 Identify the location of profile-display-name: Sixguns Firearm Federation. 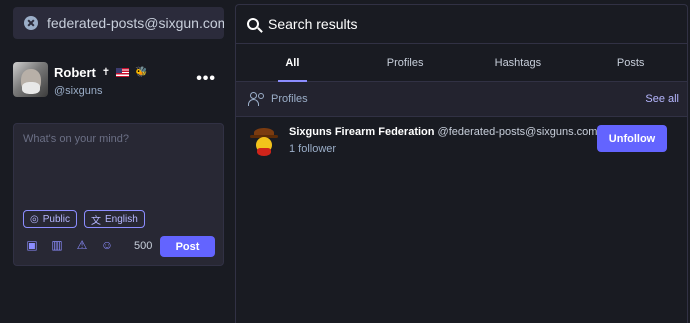
(362, 132).